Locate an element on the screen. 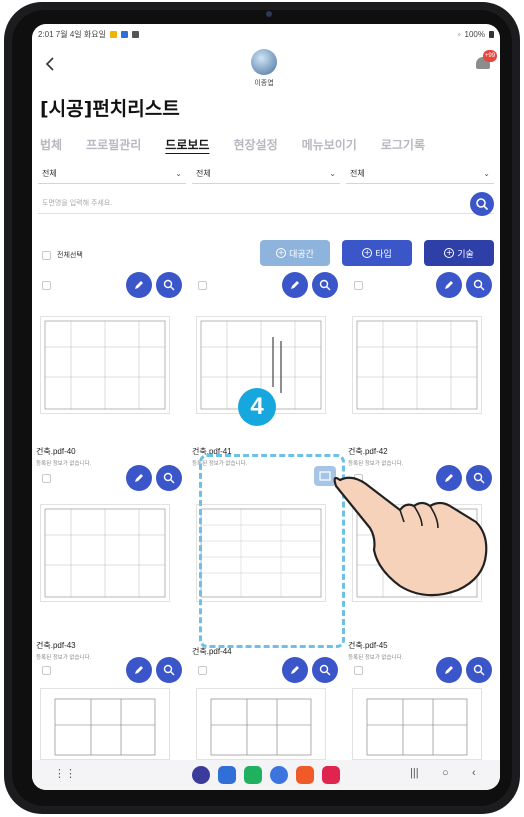  avatar is located at coordinates (264, 62).